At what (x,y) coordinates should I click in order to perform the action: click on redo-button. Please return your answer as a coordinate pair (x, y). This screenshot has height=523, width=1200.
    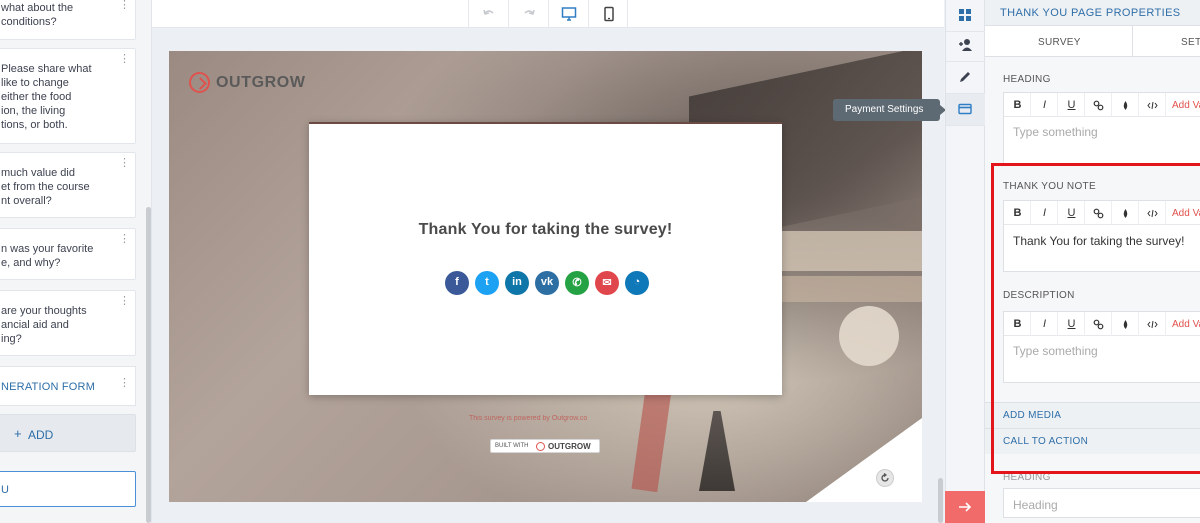
    Looking at the image, I should click on (528, 14).